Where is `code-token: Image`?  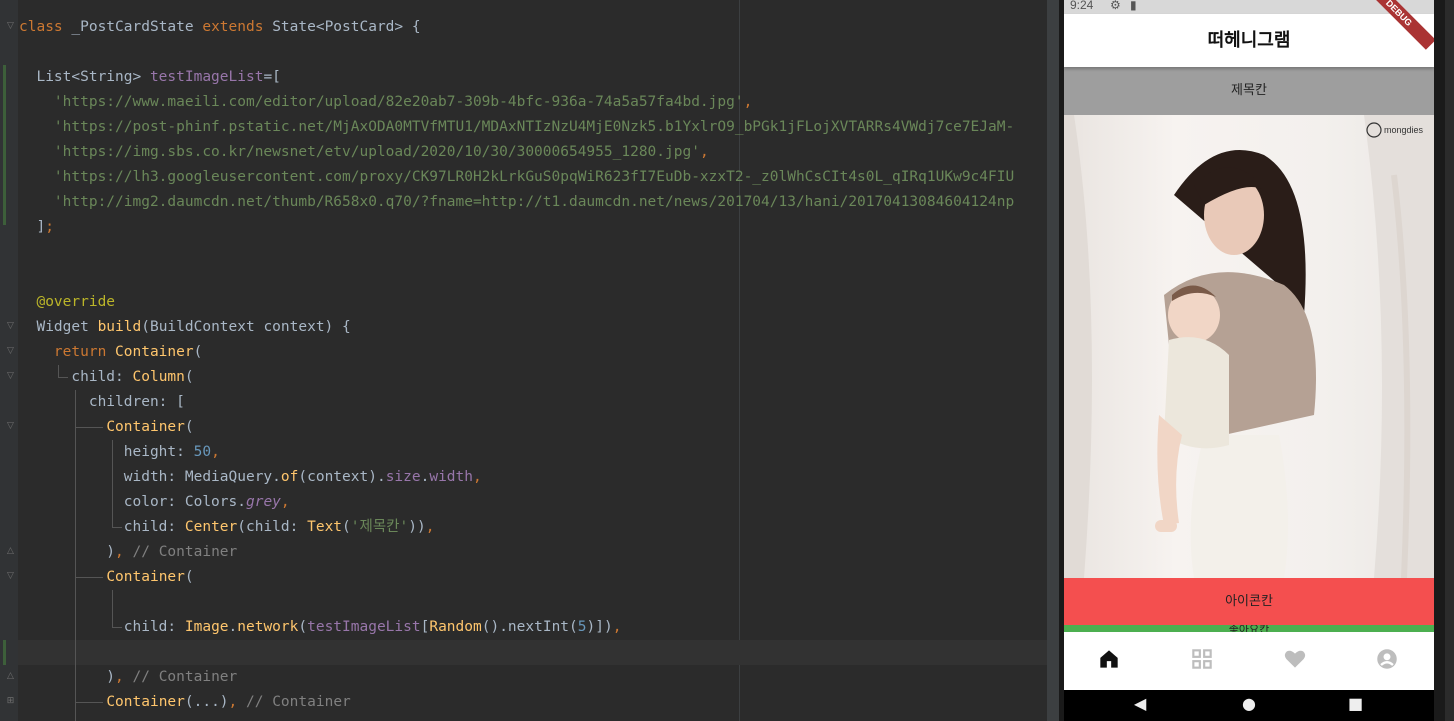
code-token: Image is located at coordinates (206, 627).